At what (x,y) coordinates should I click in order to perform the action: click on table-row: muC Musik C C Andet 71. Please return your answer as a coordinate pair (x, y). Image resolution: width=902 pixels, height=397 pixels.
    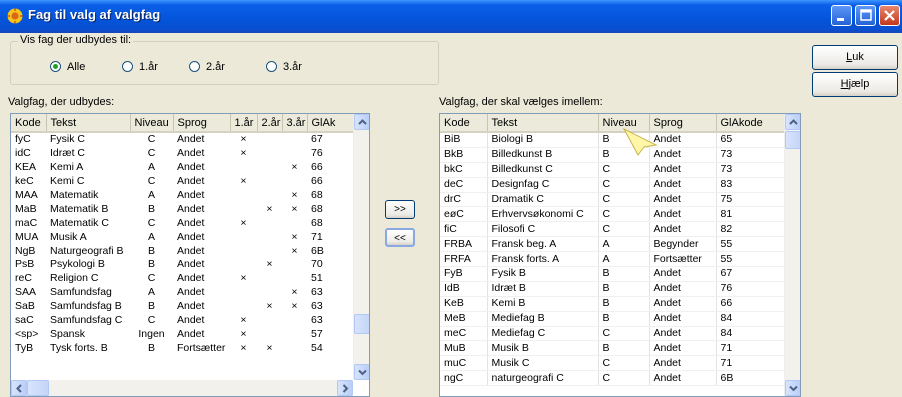
    Looking at the image, I should click on (612, 363).